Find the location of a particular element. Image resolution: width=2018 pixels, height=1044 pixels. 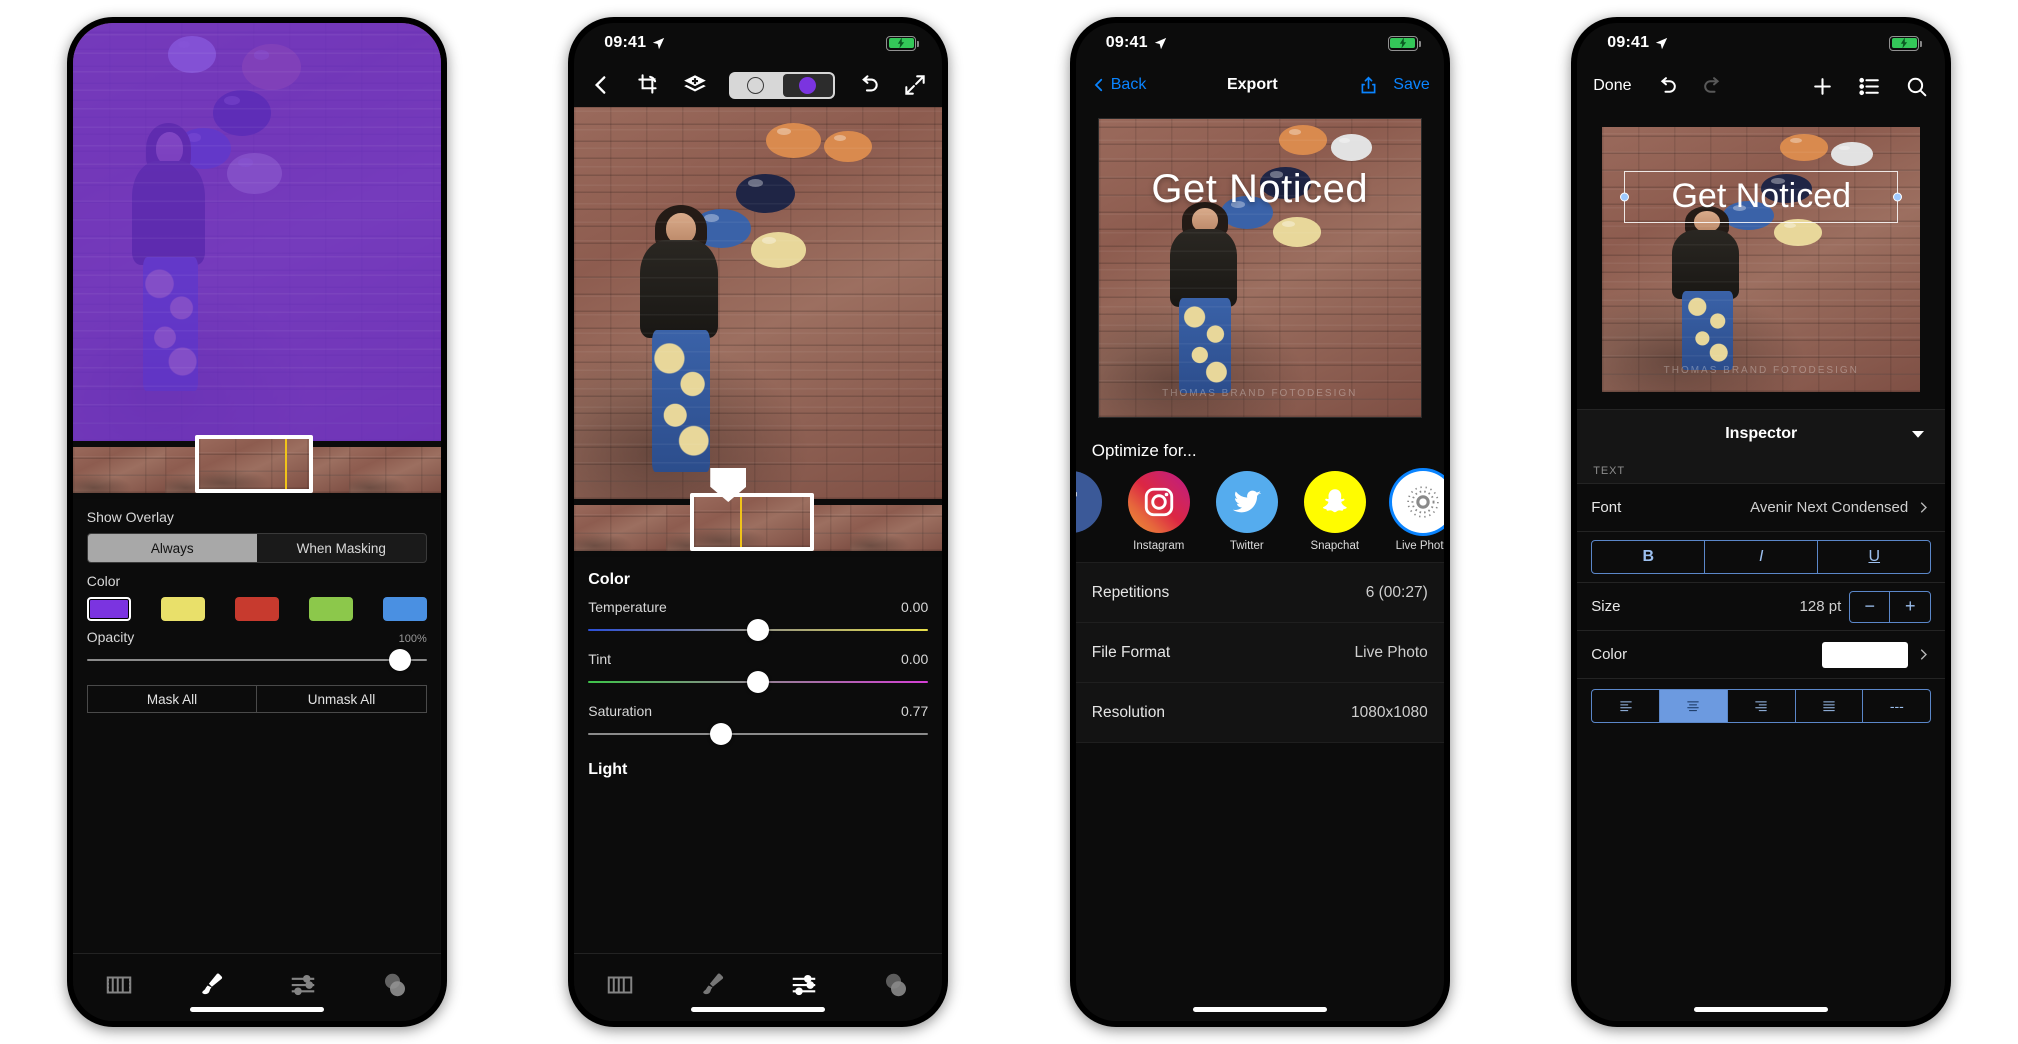

mask-all-button: Mask All is located at coordinates (171, 699).